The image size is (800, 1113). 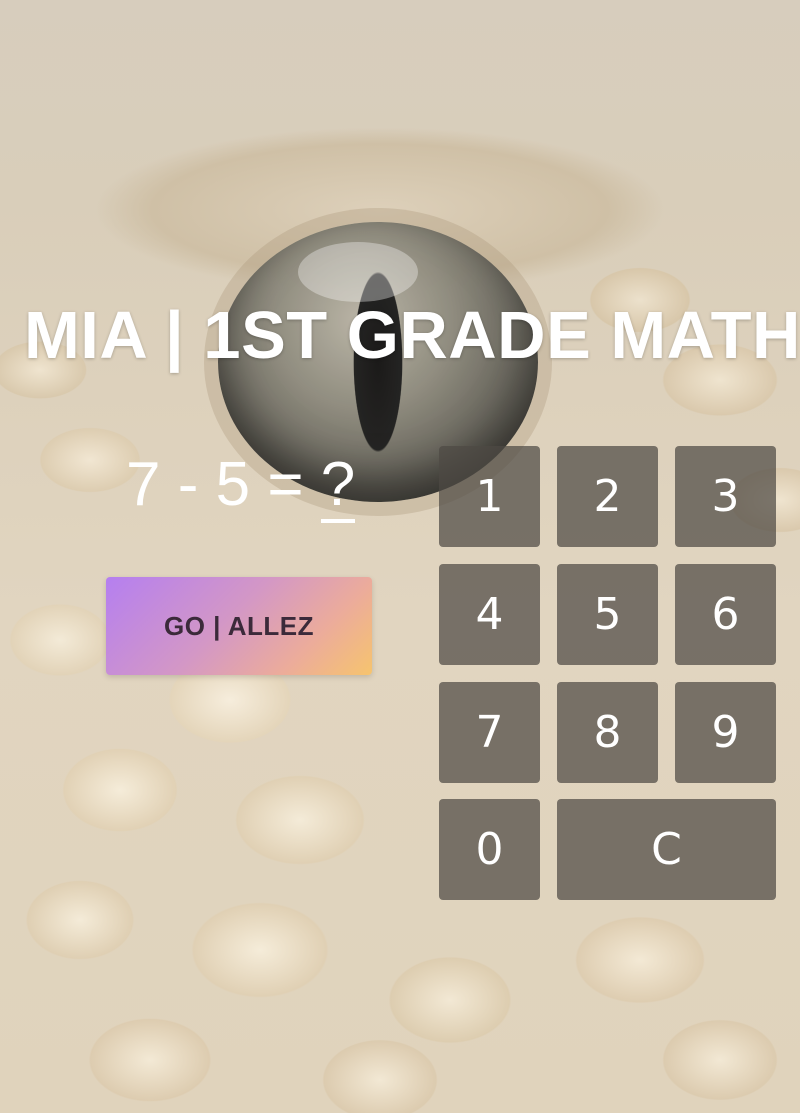 I want to click on left-operand: 7, so click(x=143, y=484).